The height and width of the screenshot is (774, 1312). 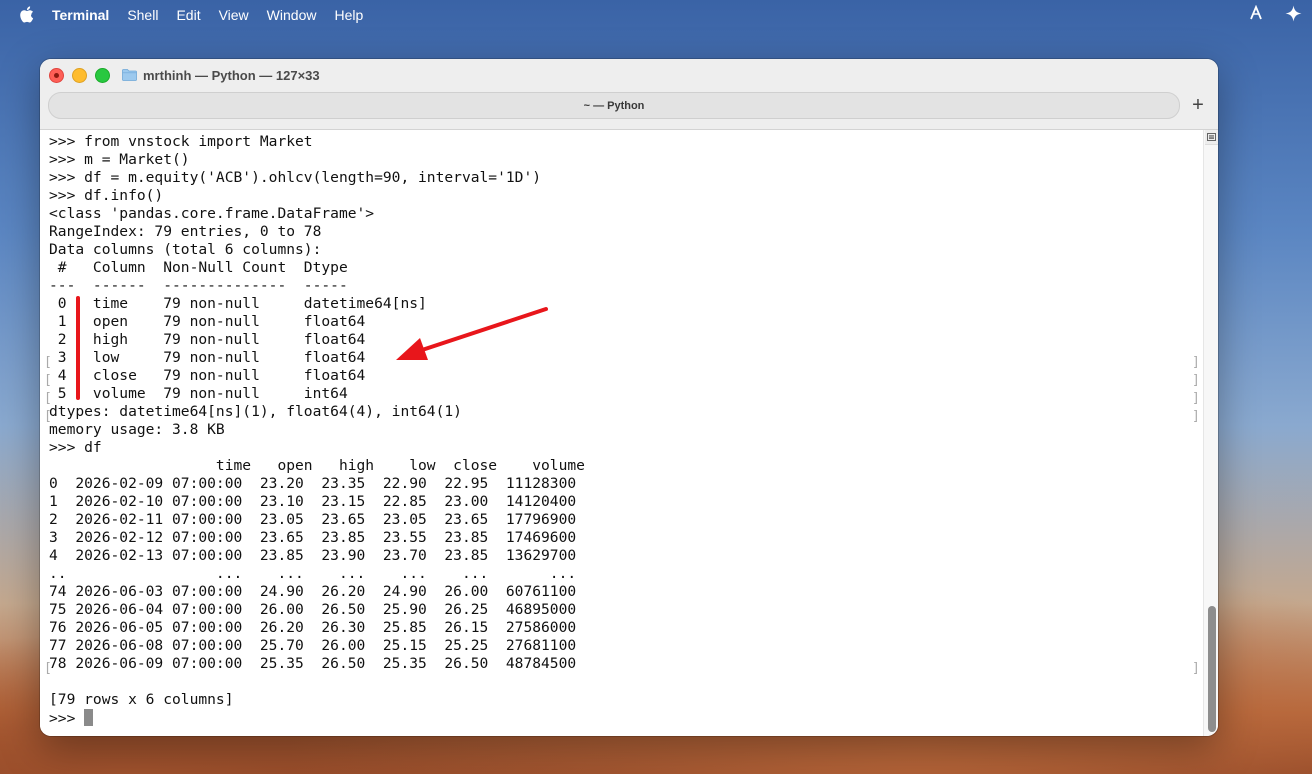 I want to click on title-bar: mrthinh — Python — 127×33 ~ — Python +, so click(x=629, y=94).